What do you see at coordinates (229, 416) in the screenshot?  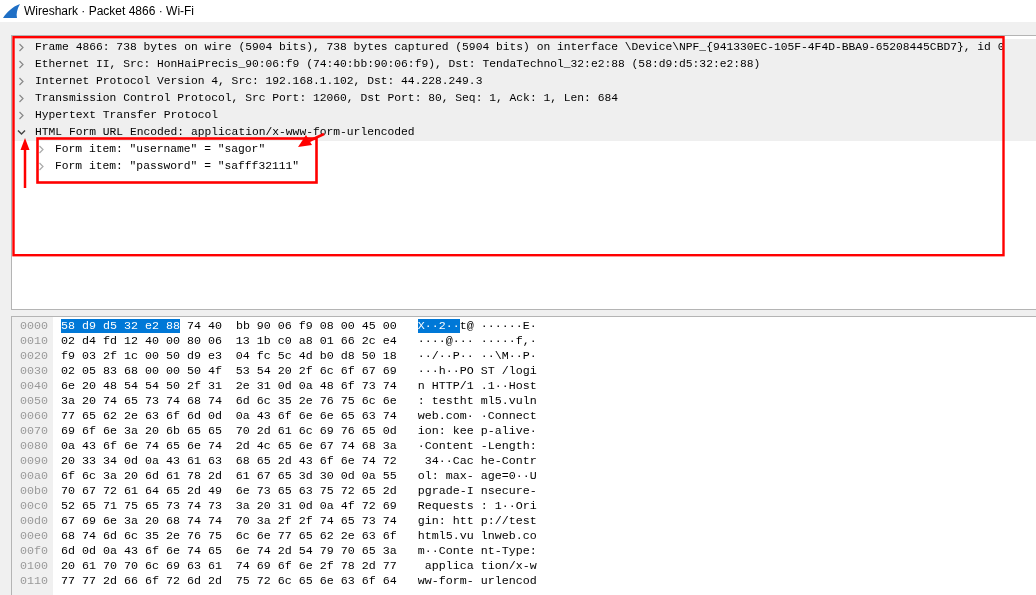 I see `hex-bytes: 77 65 62 2e 63 6f 6d 0d 0a 43 6f 6e 6e 65 63 74` at bounding box center [229, 416].